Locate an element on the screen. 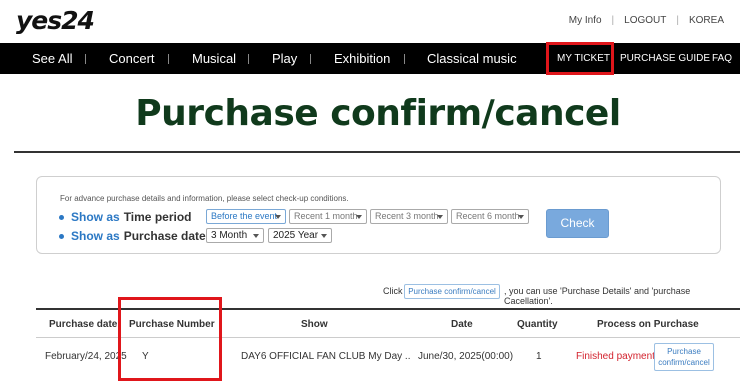  col-process-on-purchase: Process on Purchase is located at coordinates (648, 324).